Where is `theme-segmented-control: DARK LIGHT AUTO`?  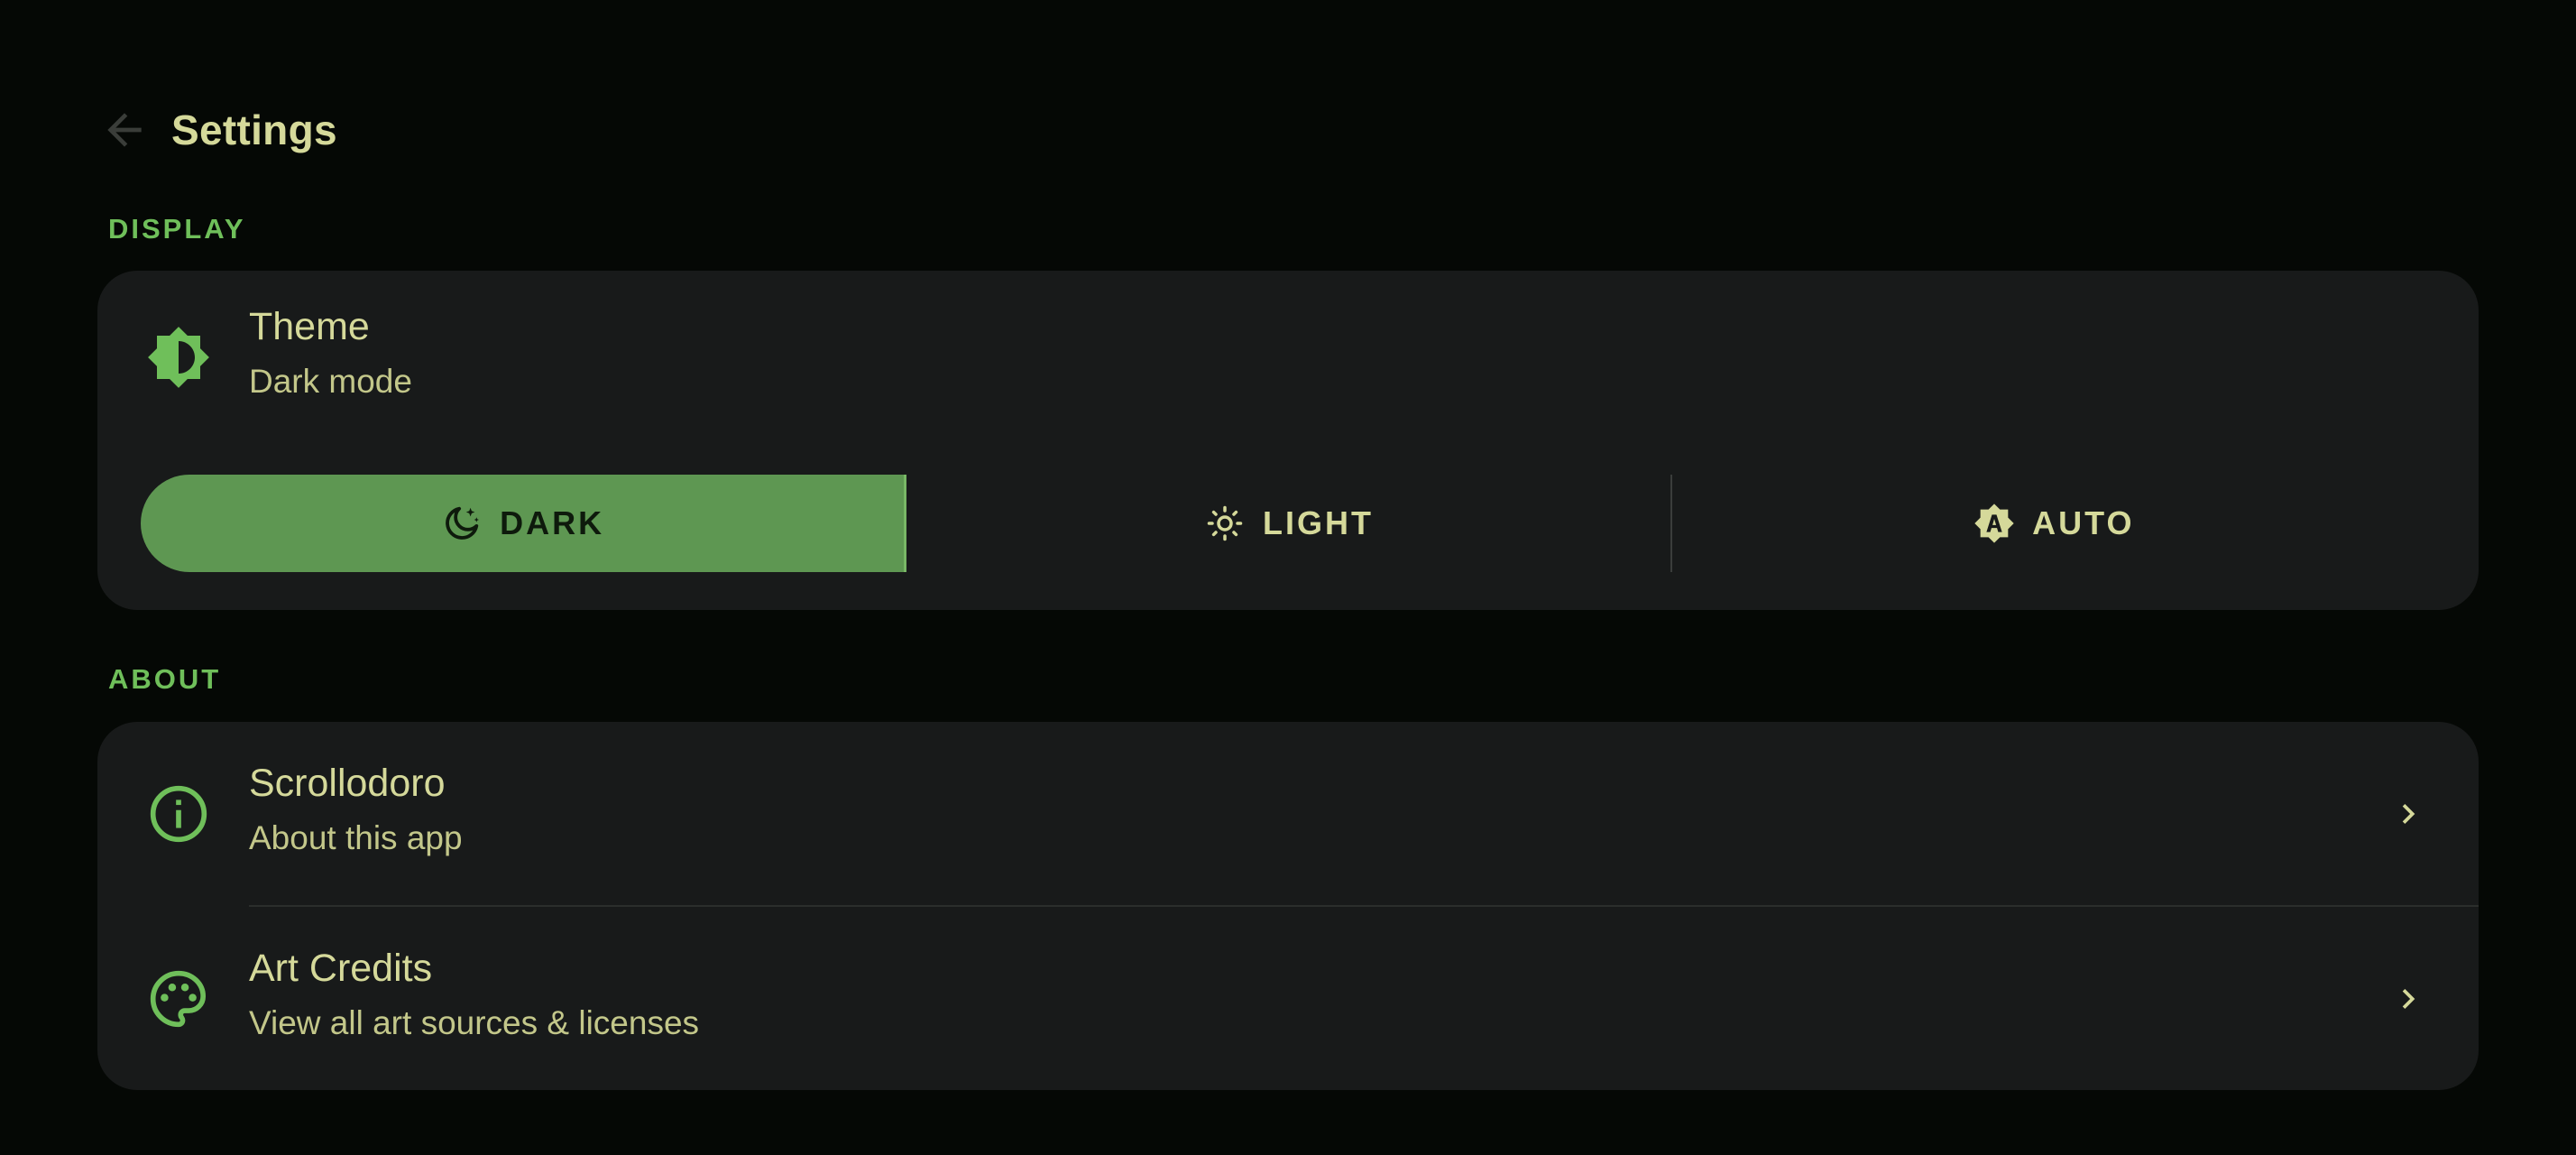 theme-segmented-control: DARK LIGHT AUTO is located at coordinates (1288, 523).